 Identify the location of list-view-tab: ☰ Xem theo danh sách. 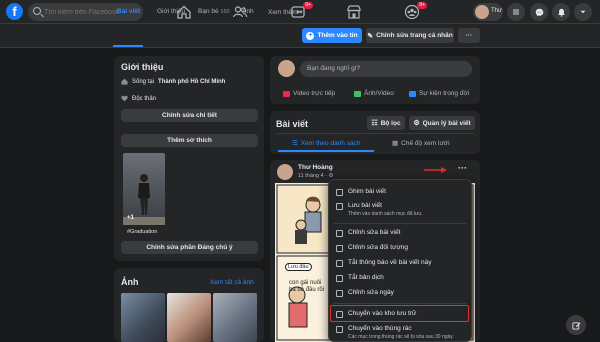
(326, 143).